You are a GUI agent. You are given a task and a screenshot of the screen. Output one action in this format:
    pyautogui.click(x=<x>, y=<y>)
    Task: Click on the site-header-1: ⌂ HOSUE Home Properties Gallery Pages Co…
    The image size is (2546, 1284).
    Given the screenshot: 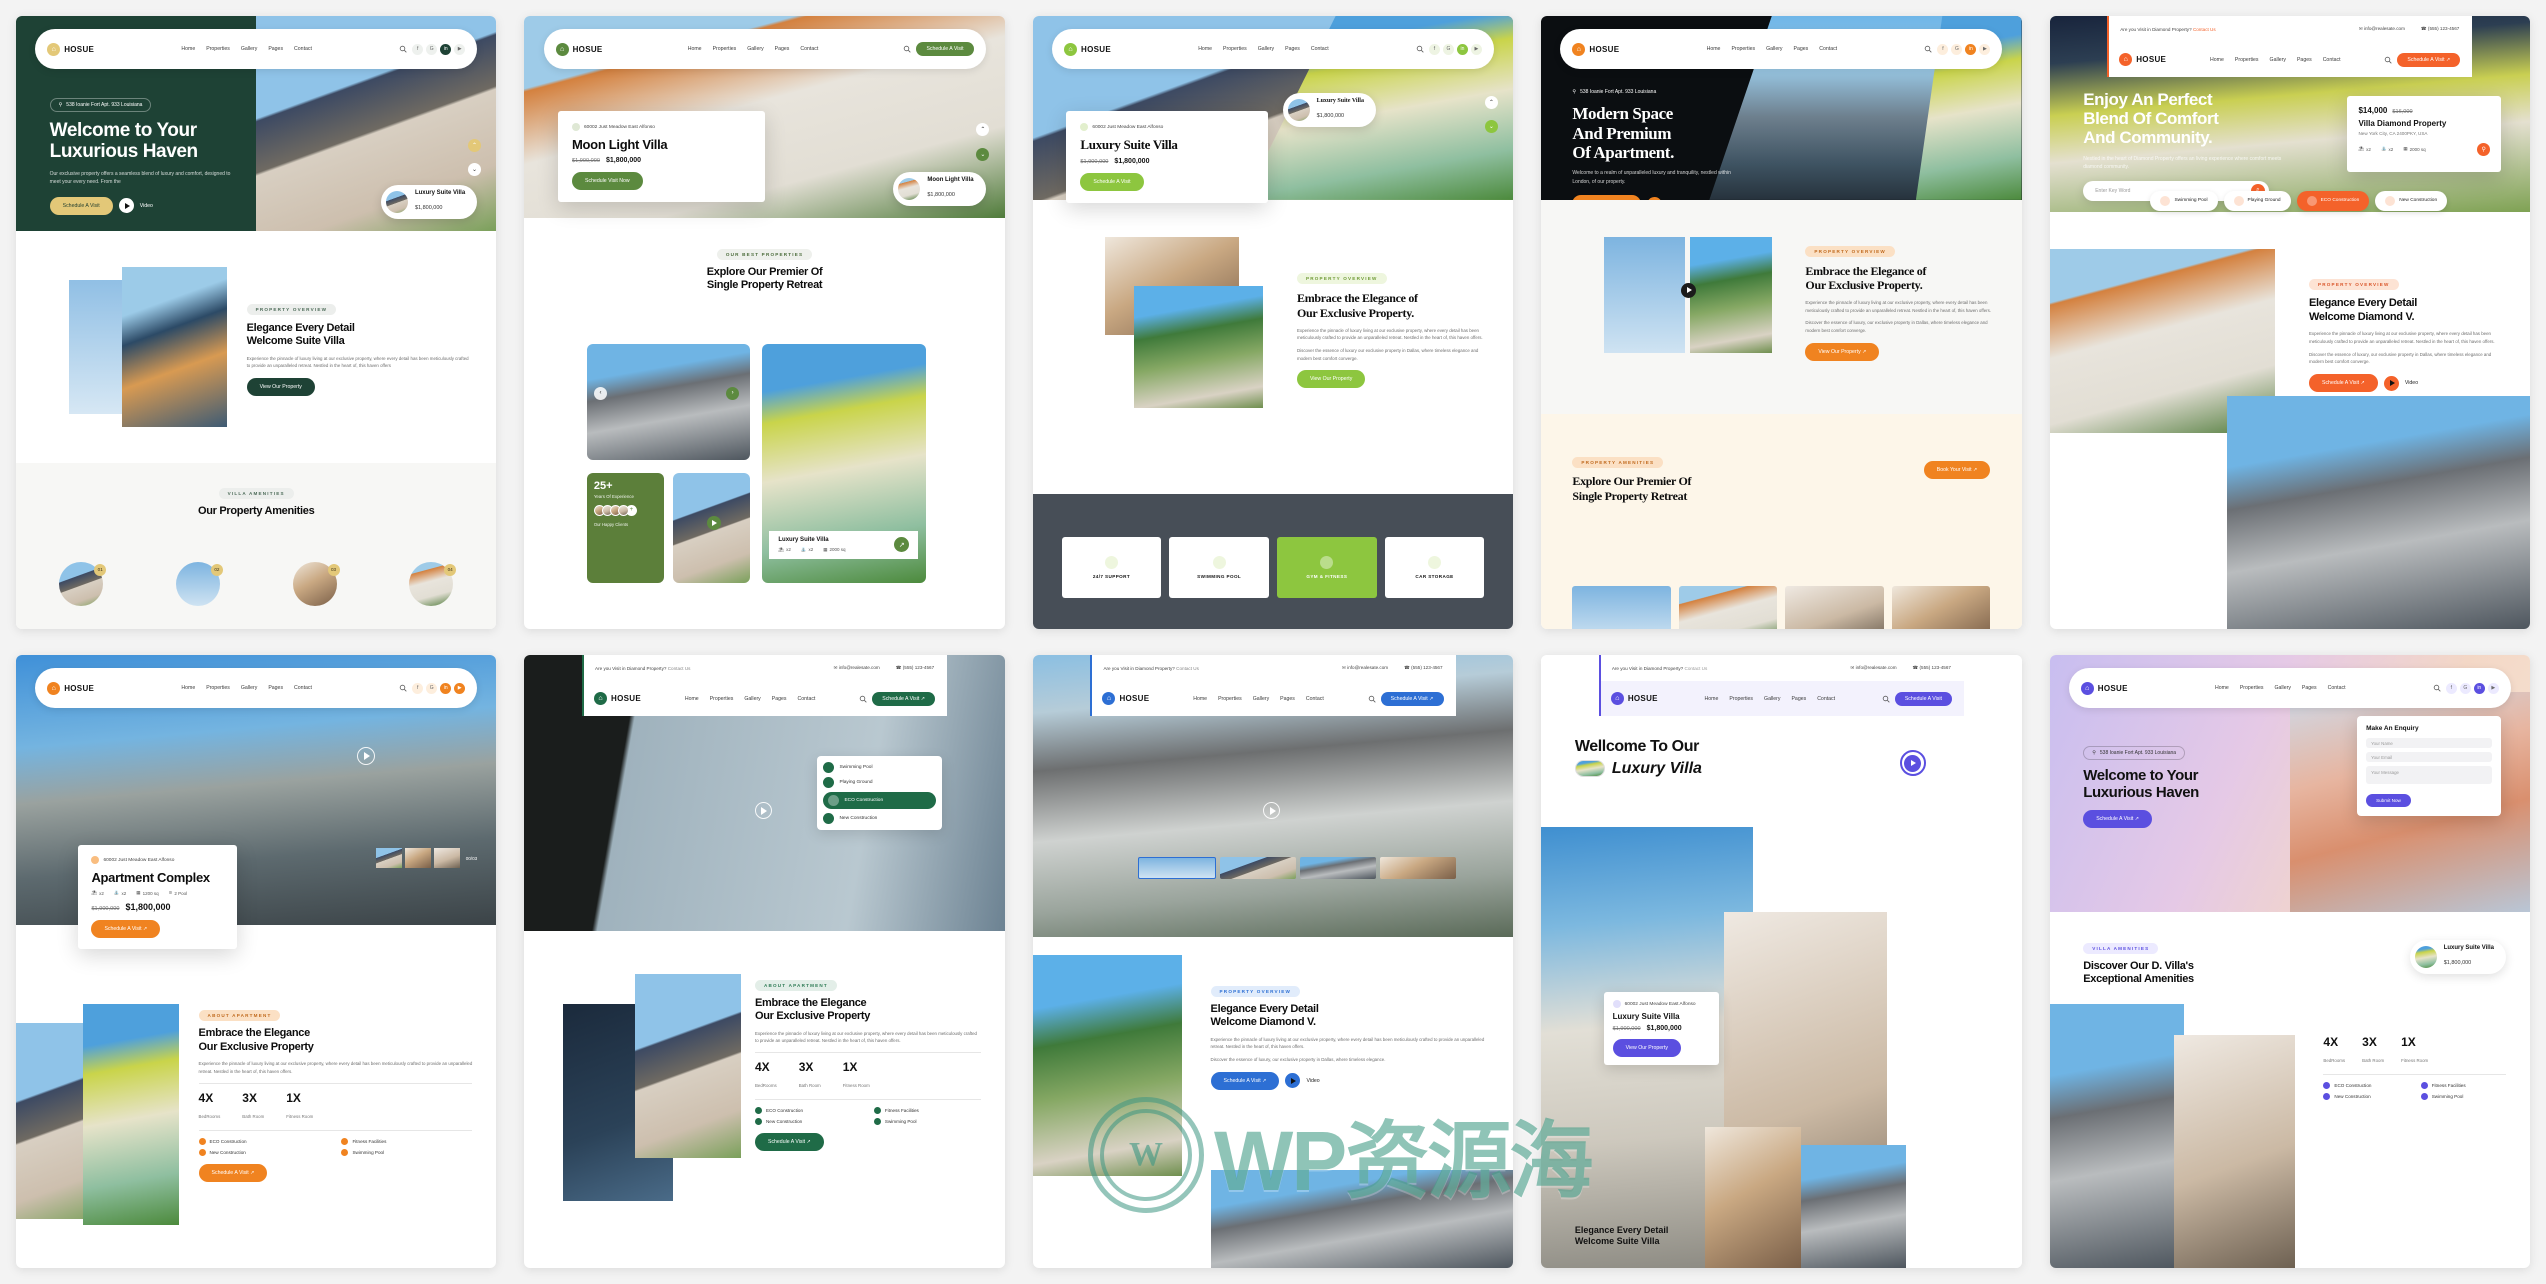 What is the action you would take?
    pyautogui.click(x=256, y=49)
    